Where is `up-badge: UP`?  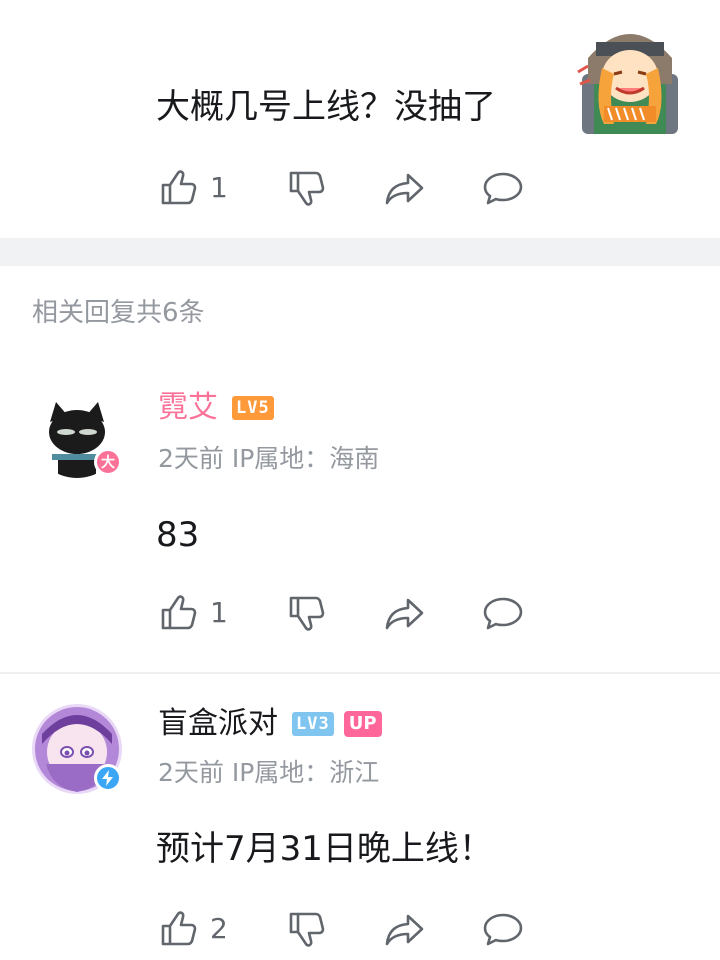 up-badge: UP is located at coordinates (362, 724).